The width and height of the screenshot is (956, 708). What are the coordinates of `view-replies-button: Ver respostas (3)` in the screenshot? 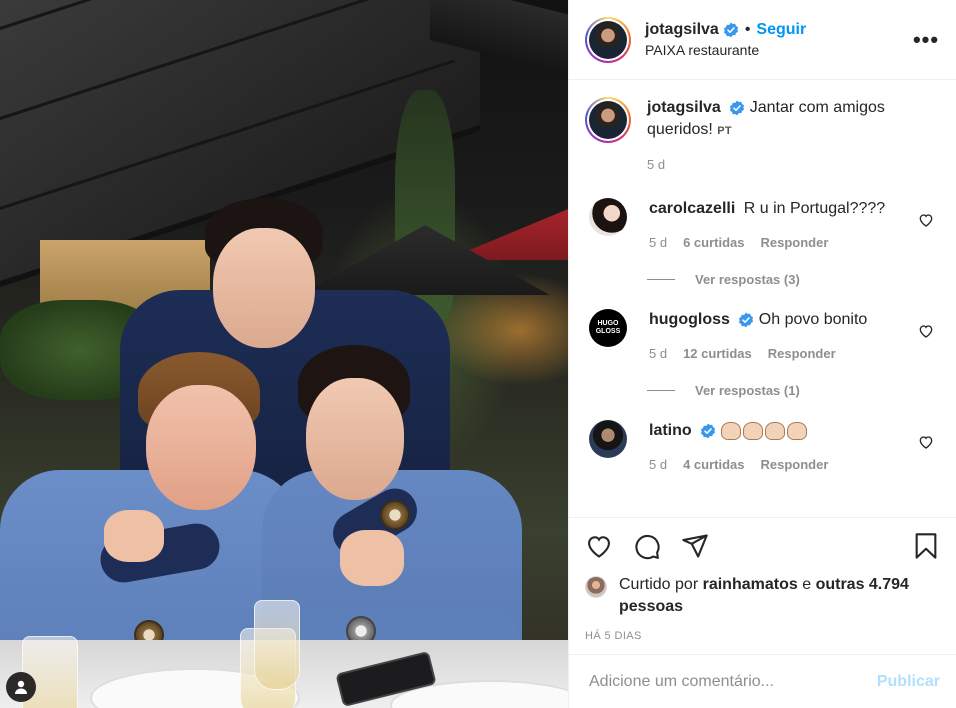 It's located at (793, 279).